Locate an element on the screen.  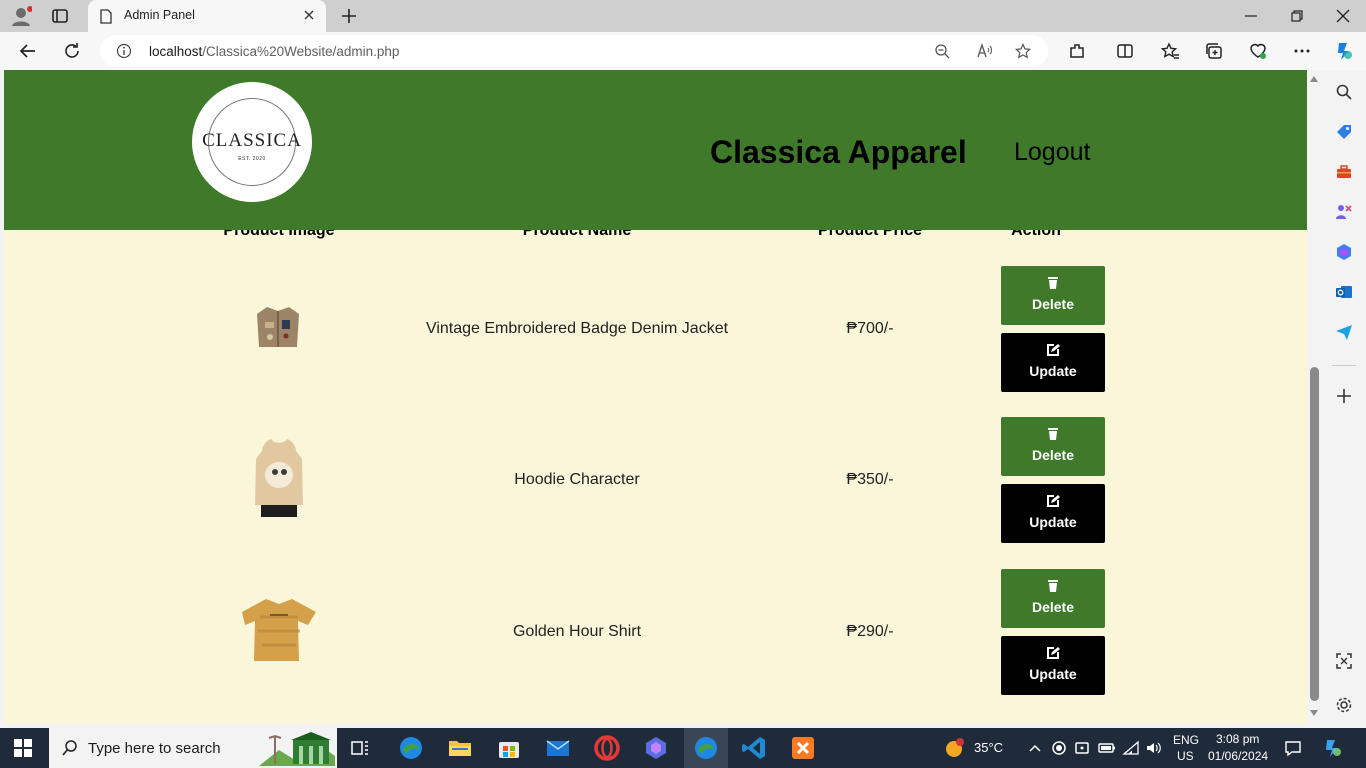
page-scrollbar is located at coordinates (1314, 397).